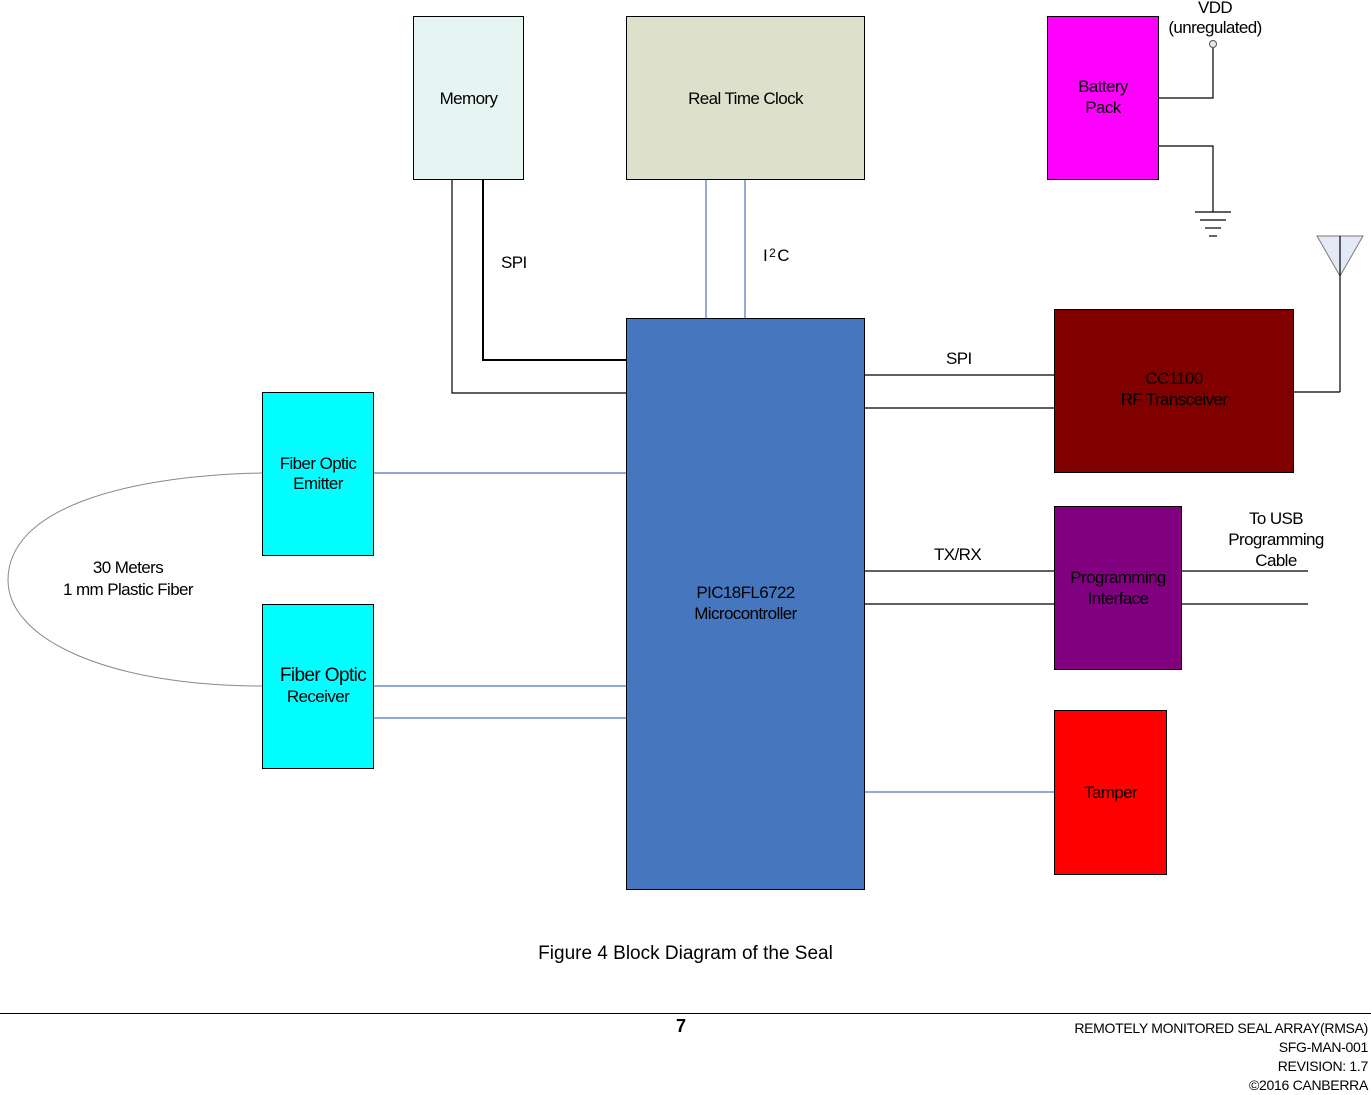 The width and height of the screenshot is (1371, 1095). Describe the element at coordinates (1221, 1028) in the screenshot. I see `footer-doc-title: REMOTELY MONITORED SEAL ARRAY(RMSA)` at that location.